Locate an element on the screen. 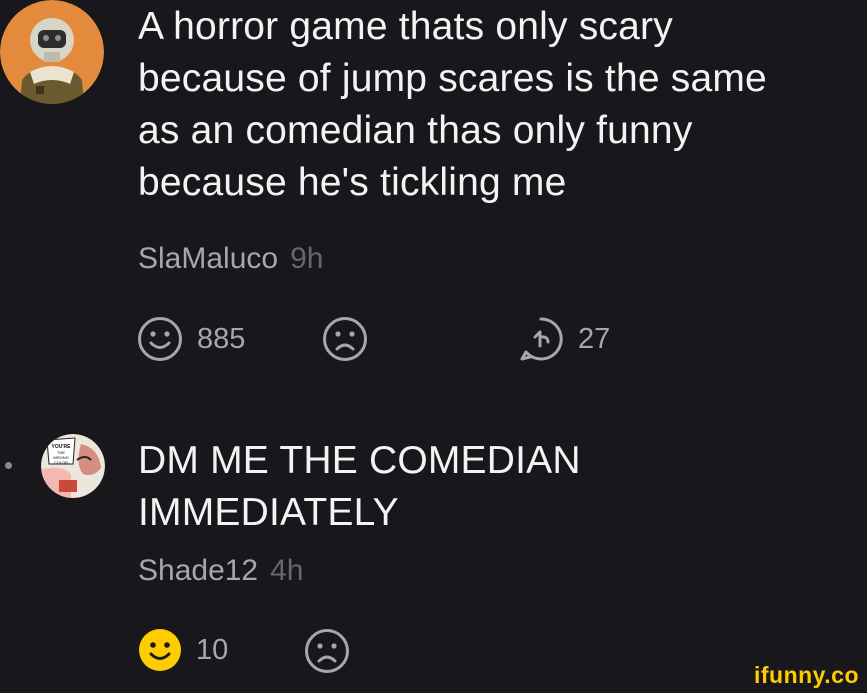 The width and height of the screenshot is (867, 693). smile-icon is located at coordinates (160, 339).